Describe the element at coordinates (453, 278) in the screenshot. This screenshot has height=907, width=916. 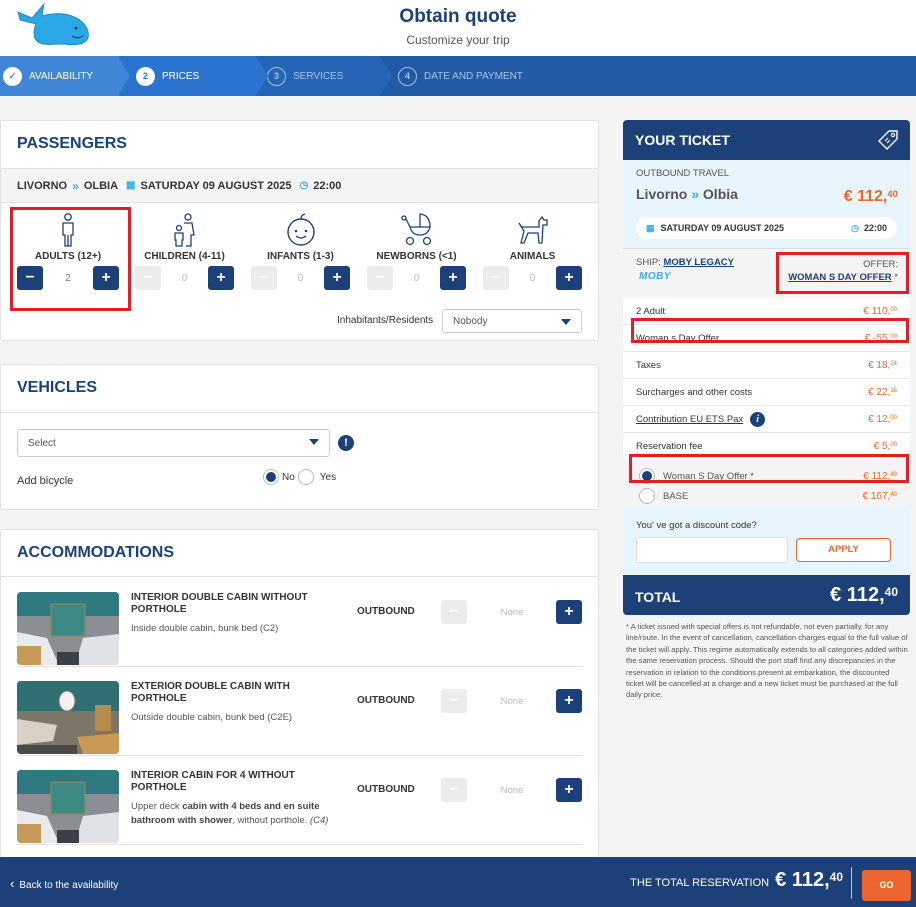
I see `newborns-plus-button: +` at that location.